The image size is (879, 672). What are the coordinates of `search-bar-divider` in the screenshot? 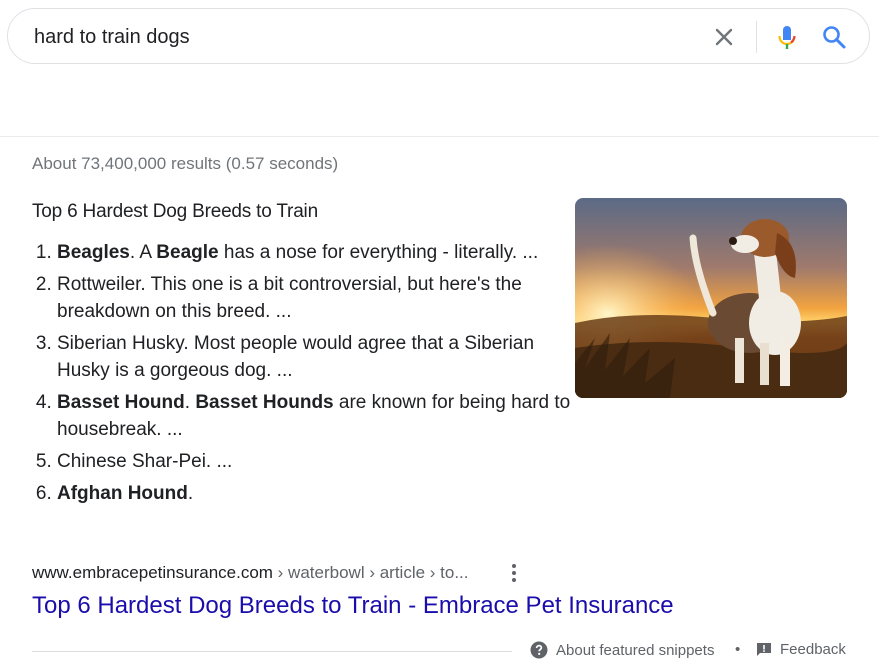 It's located at (756, 37).